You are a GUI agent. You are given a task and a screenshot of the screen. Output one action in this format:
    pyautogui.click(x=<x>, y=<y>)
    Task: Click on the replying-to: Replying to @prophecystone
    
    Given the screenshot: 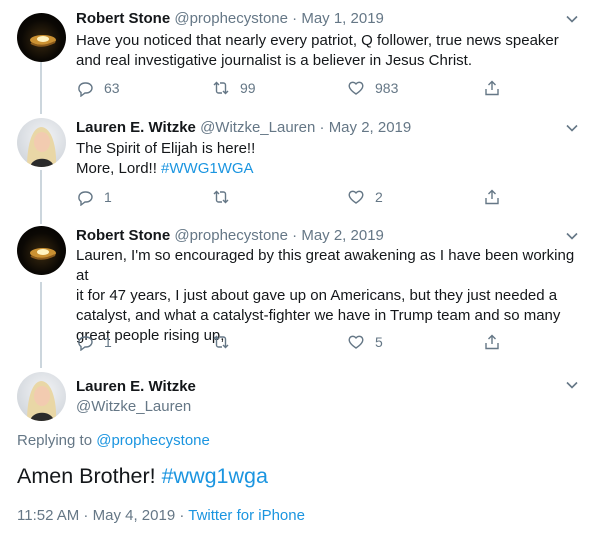 What is the action you would take?
    pyautogui.click(x=113, y=440)
    